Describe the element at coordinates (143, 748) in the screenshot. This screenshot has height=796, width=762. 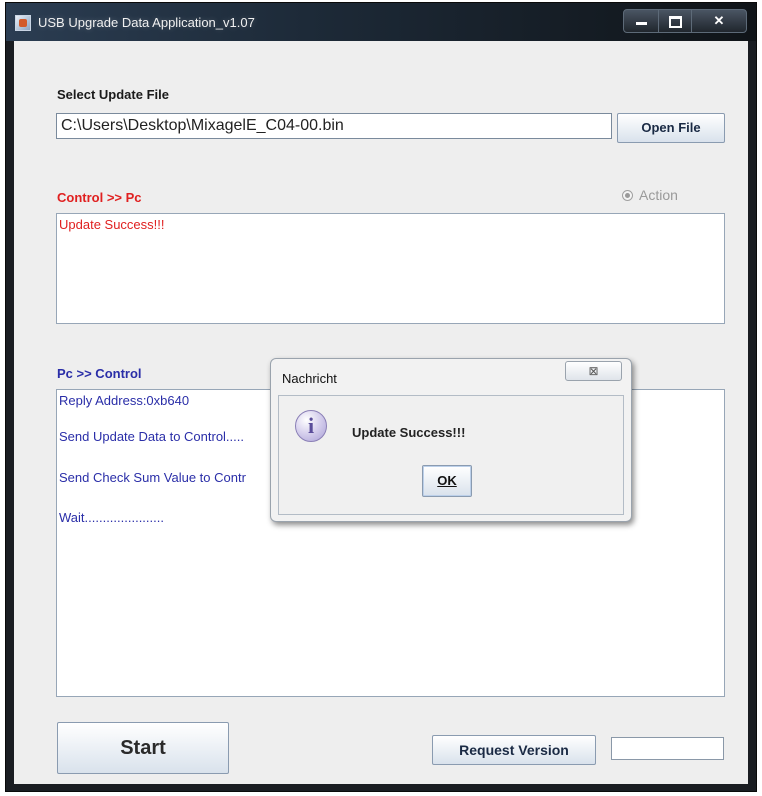
I see `start-button: Start` at that location.